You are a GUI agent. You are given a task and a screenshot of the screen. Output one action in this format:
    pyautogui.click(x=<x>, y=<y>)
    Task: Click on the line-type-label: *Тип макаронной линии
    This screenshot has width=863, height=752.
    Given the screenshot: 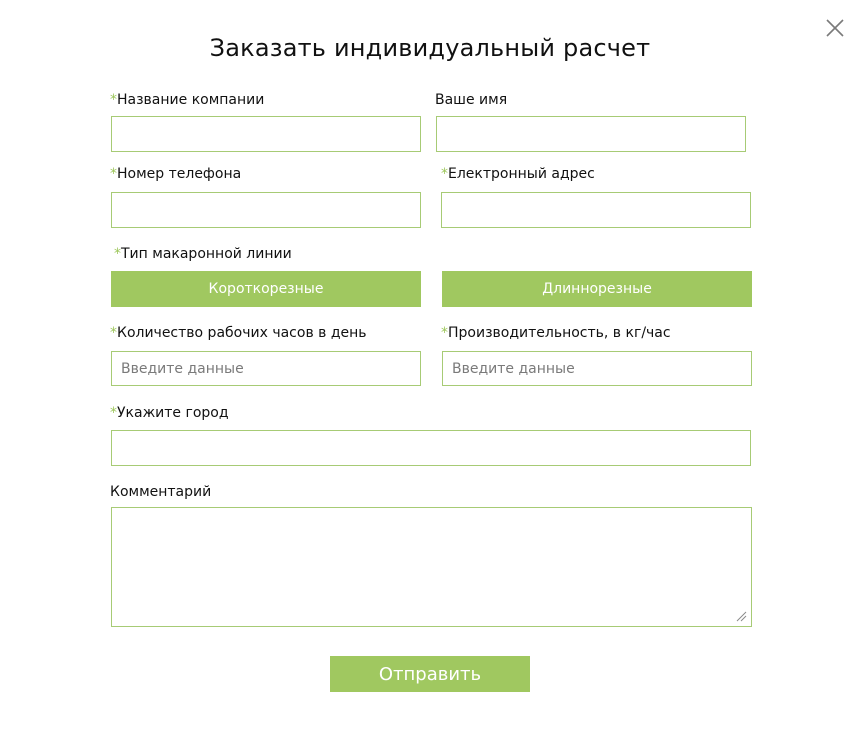 What is the action you would take?
    pyautogui.click(x=203, y=254)
    